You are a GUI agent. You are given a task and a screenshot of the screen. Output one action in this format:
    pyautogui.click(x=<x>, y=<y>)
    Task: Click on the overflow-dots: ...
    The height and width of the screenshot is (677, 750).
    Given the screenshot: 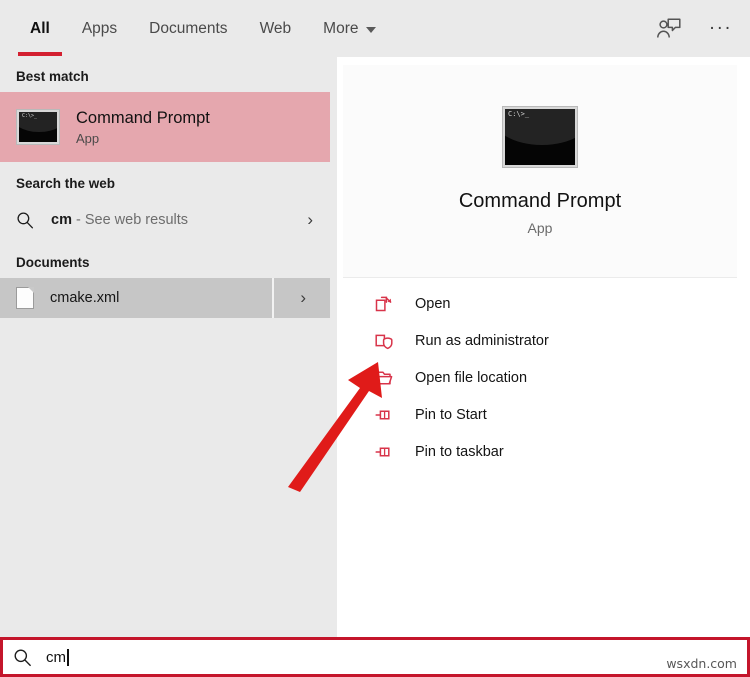 What is the action you would take?
    pyautogui.click(x=721, y=23)
    